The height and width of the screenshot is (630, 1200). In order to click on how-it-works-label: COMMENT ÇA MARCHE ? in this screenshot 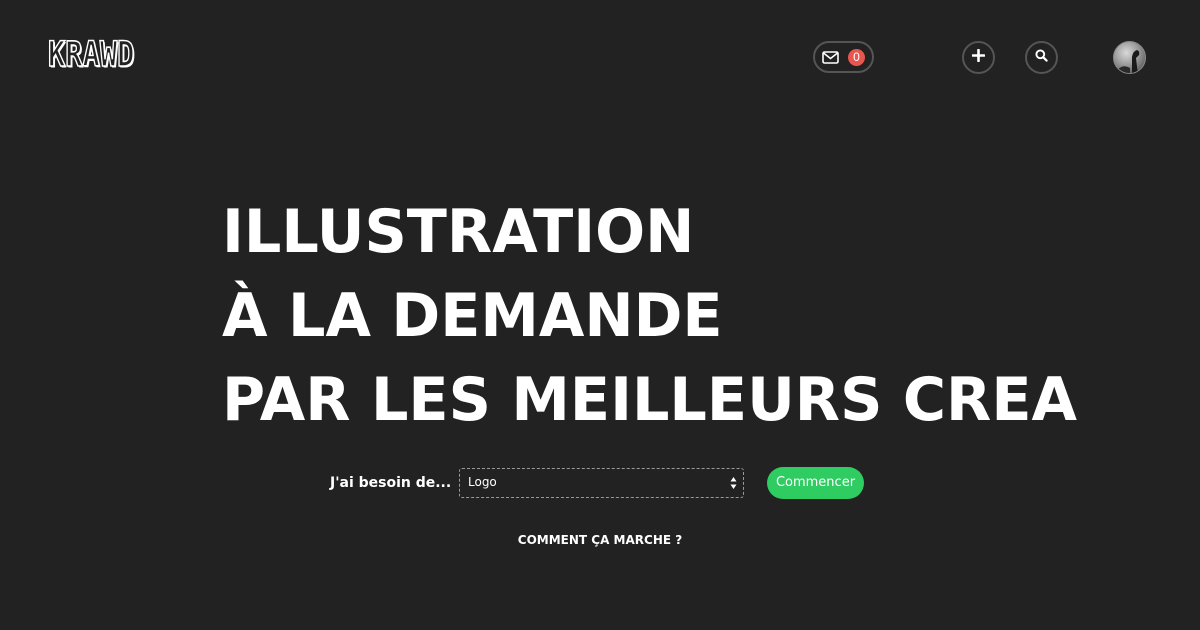, I will do `click(600, 540)`.